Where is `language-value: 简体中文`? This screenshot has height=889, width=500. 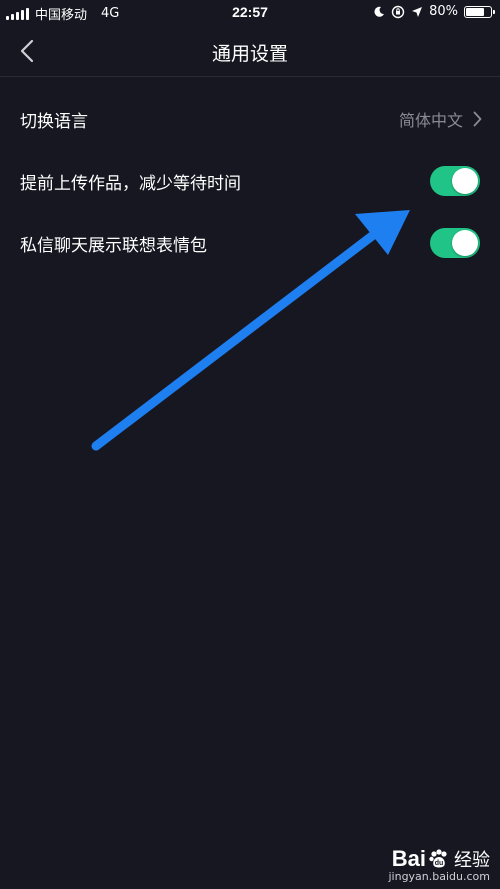
language-value: 简体中文 is located at coordinates (430, 120).